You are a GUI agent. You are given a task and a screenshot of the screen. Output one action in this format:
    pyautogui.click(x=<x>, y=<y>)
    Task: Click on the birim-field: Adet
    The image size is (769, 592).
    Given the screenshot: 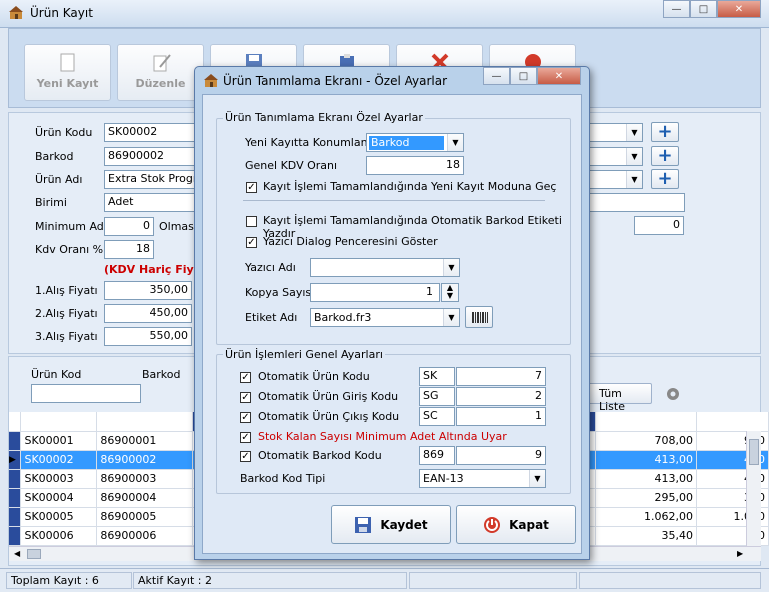 What is the action you would take?
    pyautogui.click(x=151, y=202)
    